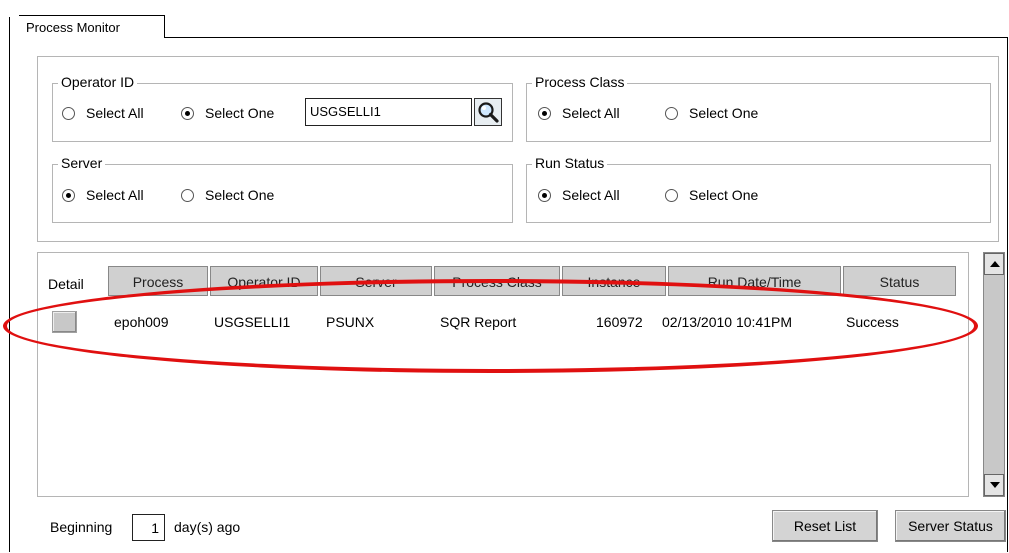  I want to click on days-ago-label: day(s) ago, so click(207, 527).